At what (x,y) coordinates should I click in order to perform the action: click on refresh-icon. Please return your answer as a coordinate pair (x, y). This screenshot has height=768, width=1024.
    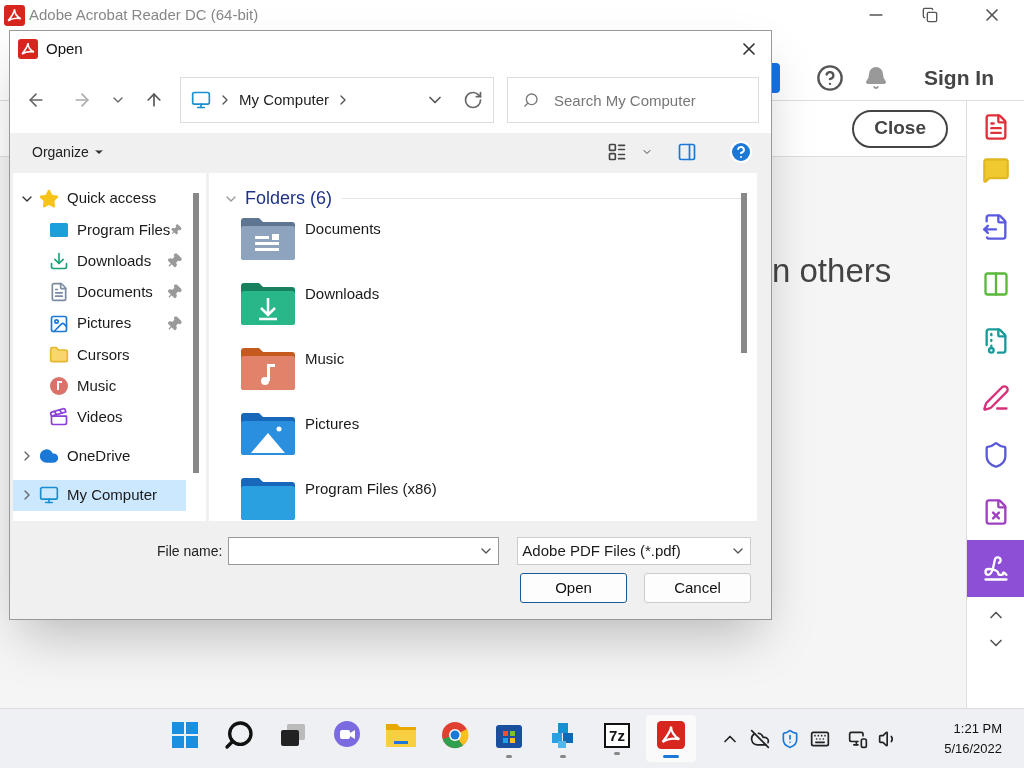
    Looking at the image, I should click on (473, 100).